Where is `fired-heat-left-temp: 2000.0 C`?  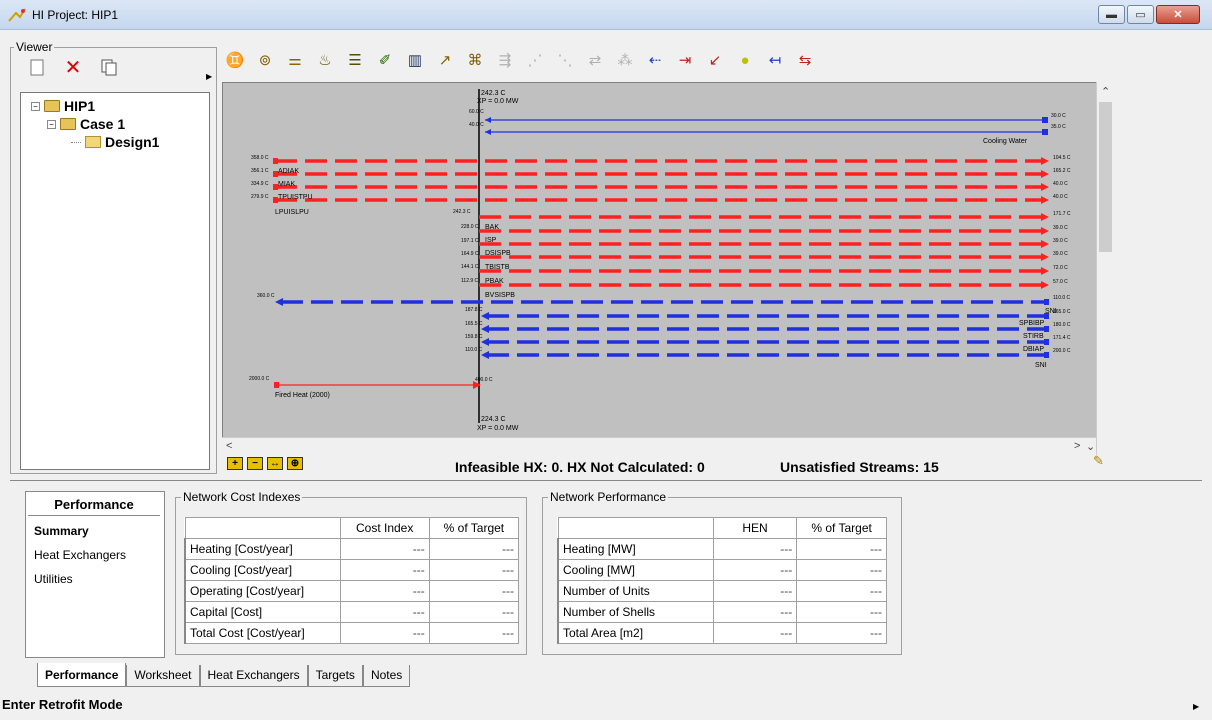 fired-heat-left-temp: 2000.0 C is located at coordinates (259, 379).